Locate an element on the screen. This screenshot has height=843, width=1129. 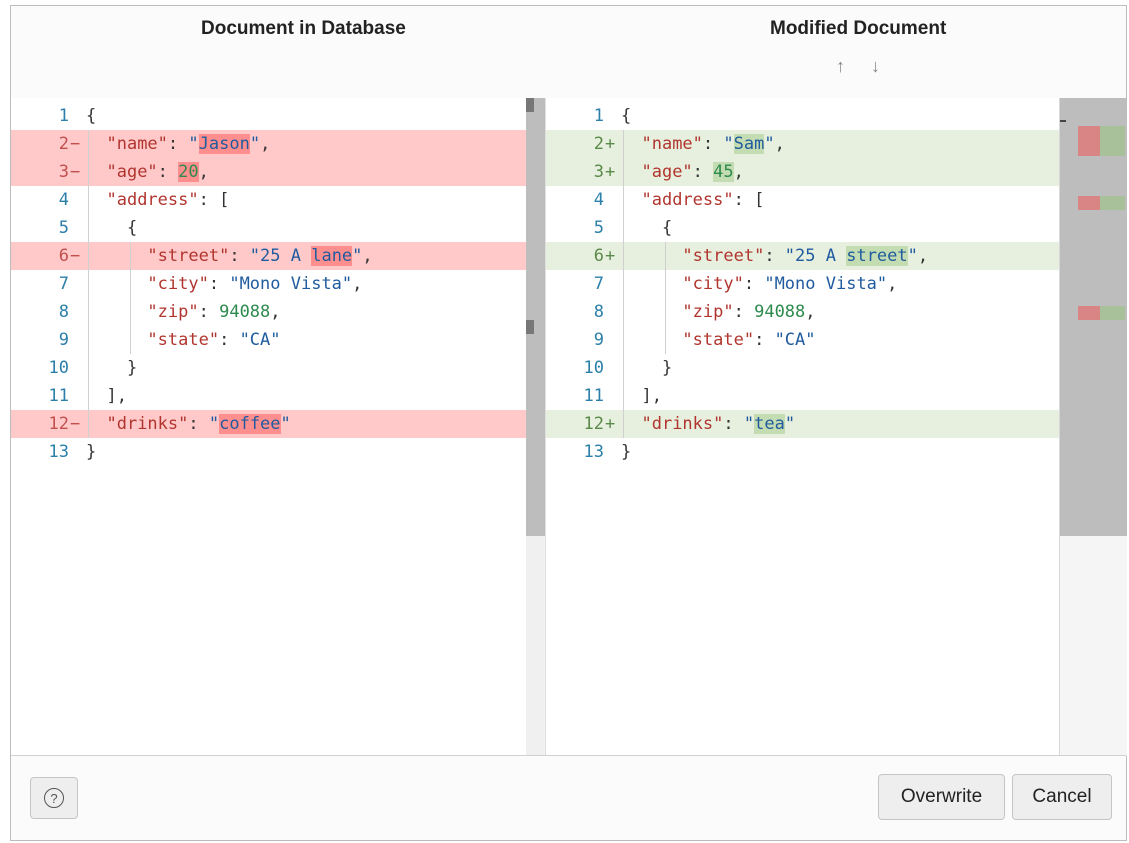
overview-cursor is located at coordinates (1063, 121).